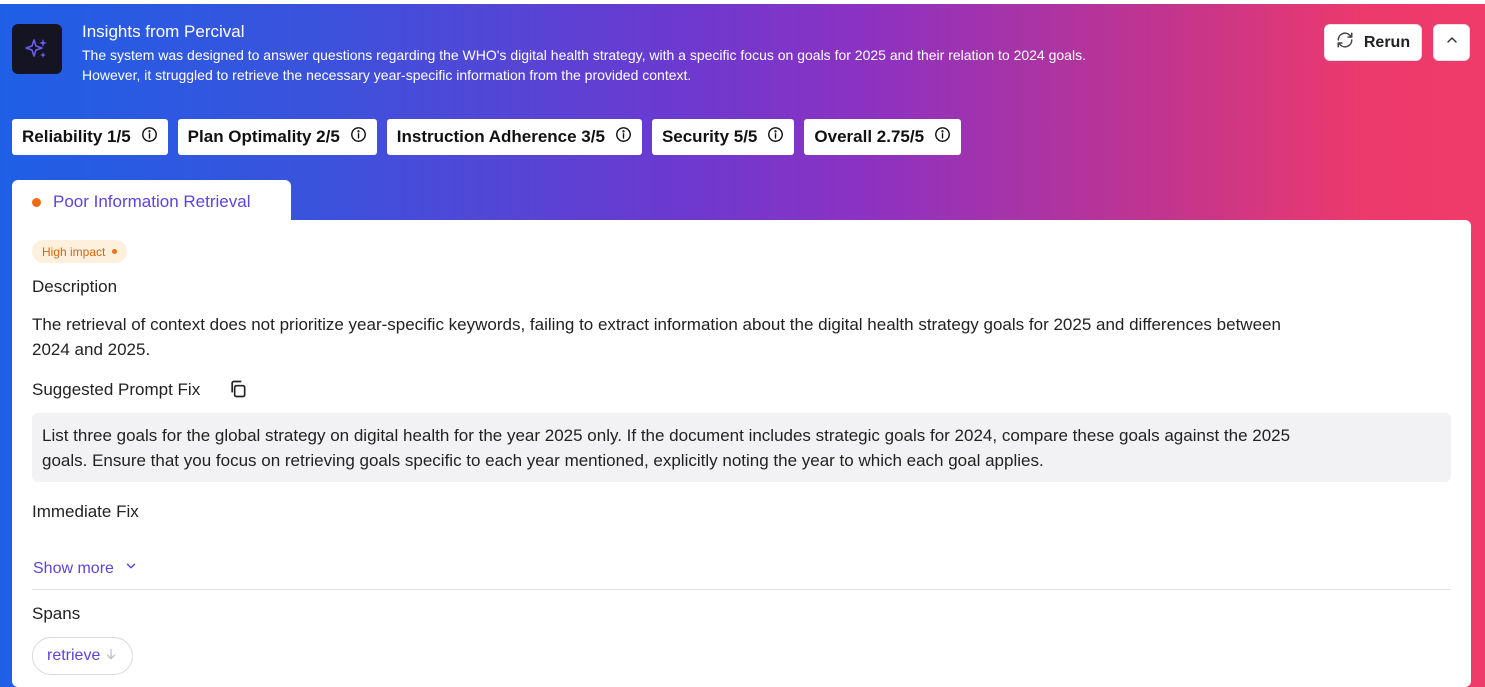  I want to click on score-security: Security 5/5, so click(723, 137).